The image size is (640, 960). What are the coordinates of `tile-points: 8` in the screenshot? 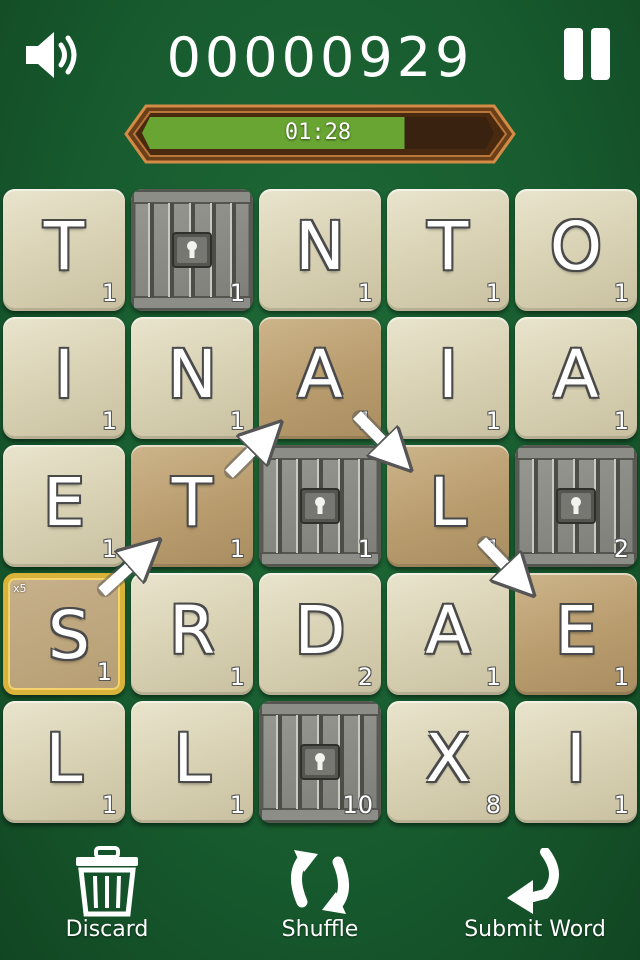 It's located at (493, 805).